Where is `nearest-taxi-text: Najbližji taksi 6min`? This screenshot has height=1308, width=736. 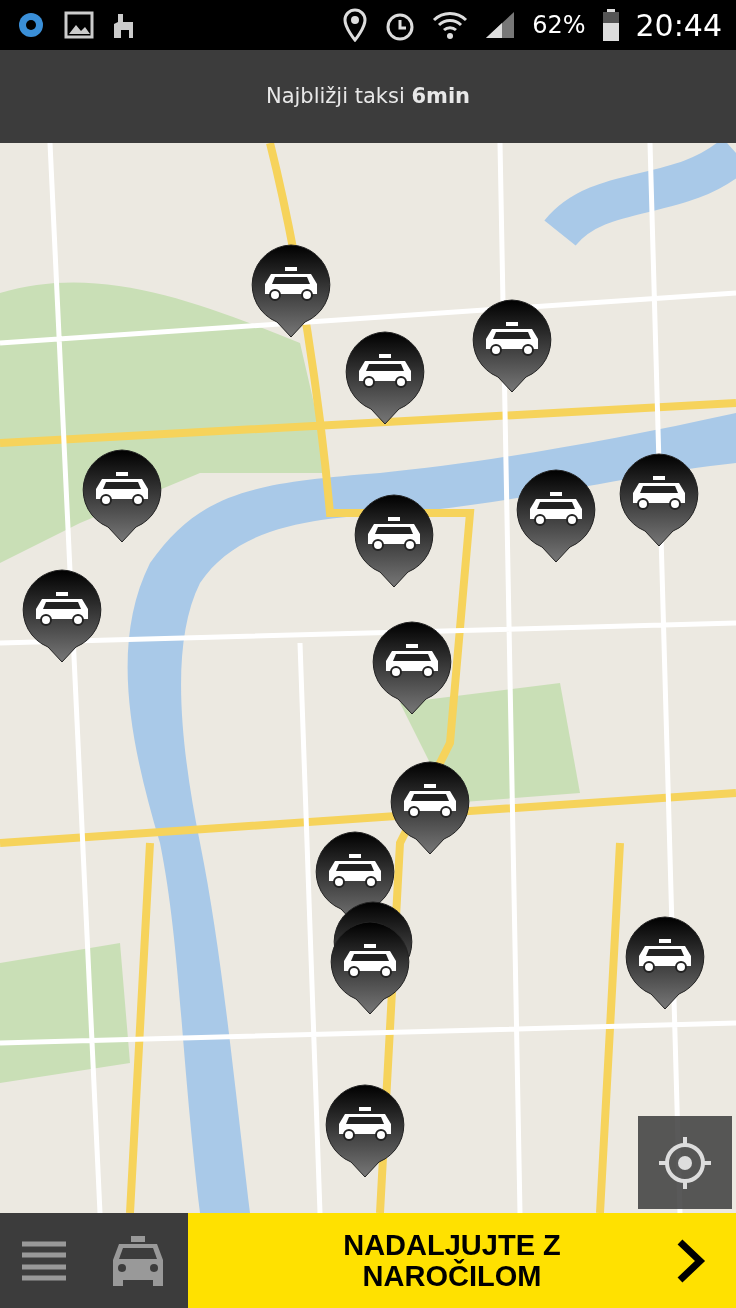
nearest-taxi-text: Najbližji taksi 6min is located at coordinates (368, 96).